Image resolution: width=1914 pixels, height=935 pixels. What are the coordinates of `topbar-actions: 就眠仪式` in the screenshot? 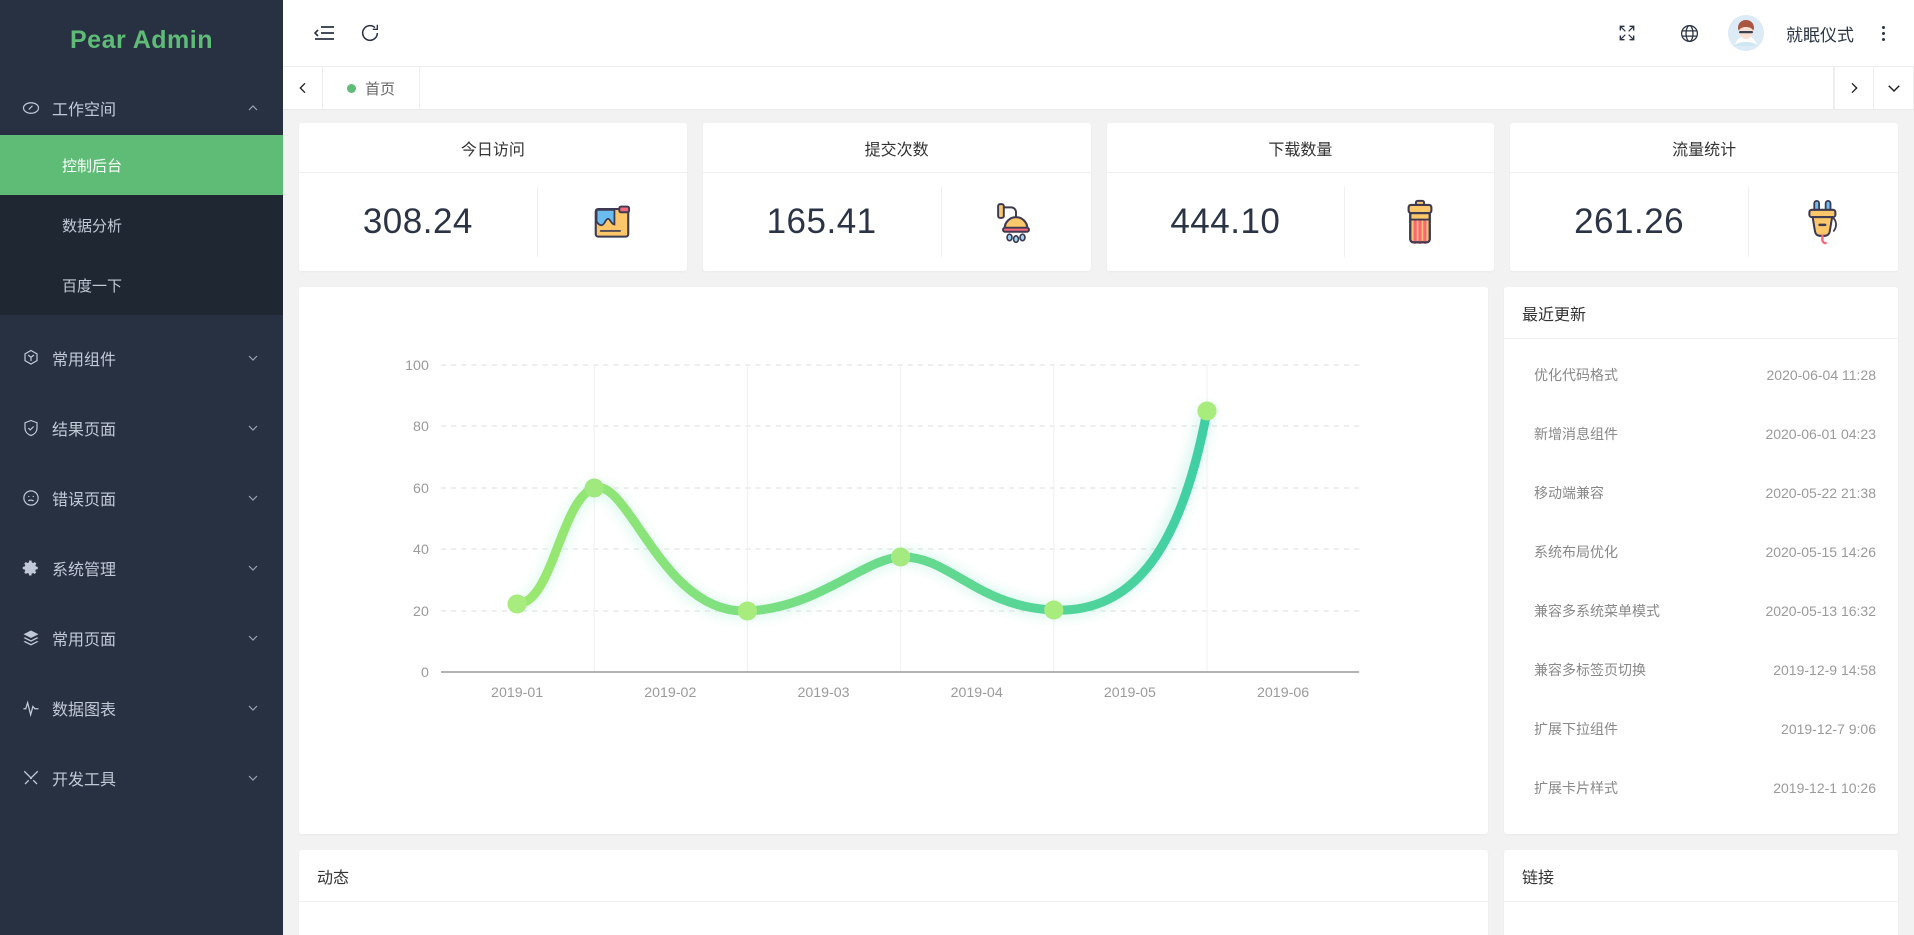 It's located at (1750, 33).